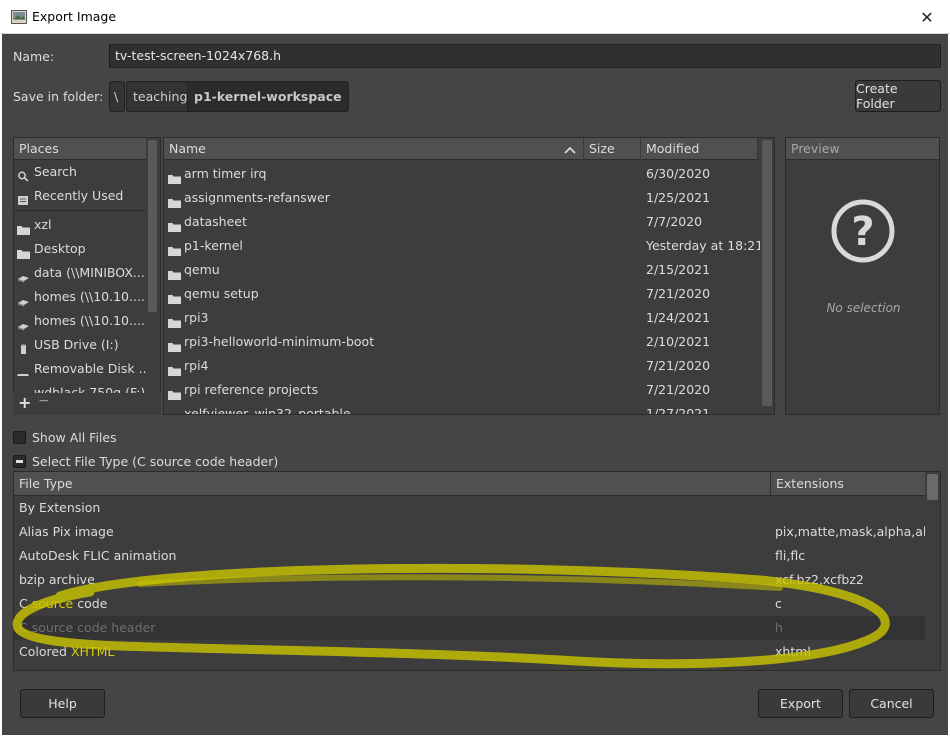  Describe the element at coordinates (678, 317) in the screenshot. I see `file-modified: 1/24/2021` at that location.